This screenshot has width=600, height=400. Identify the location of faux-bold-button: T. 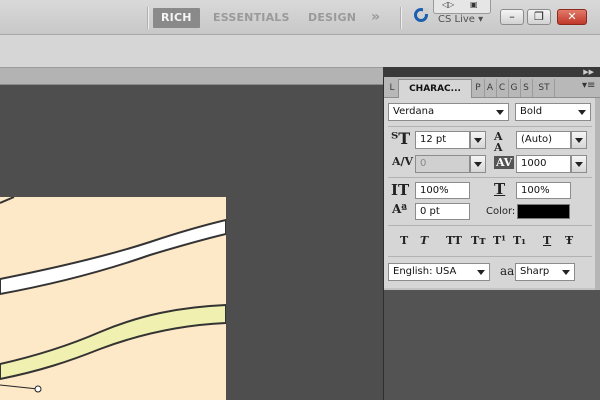
(404, 240).